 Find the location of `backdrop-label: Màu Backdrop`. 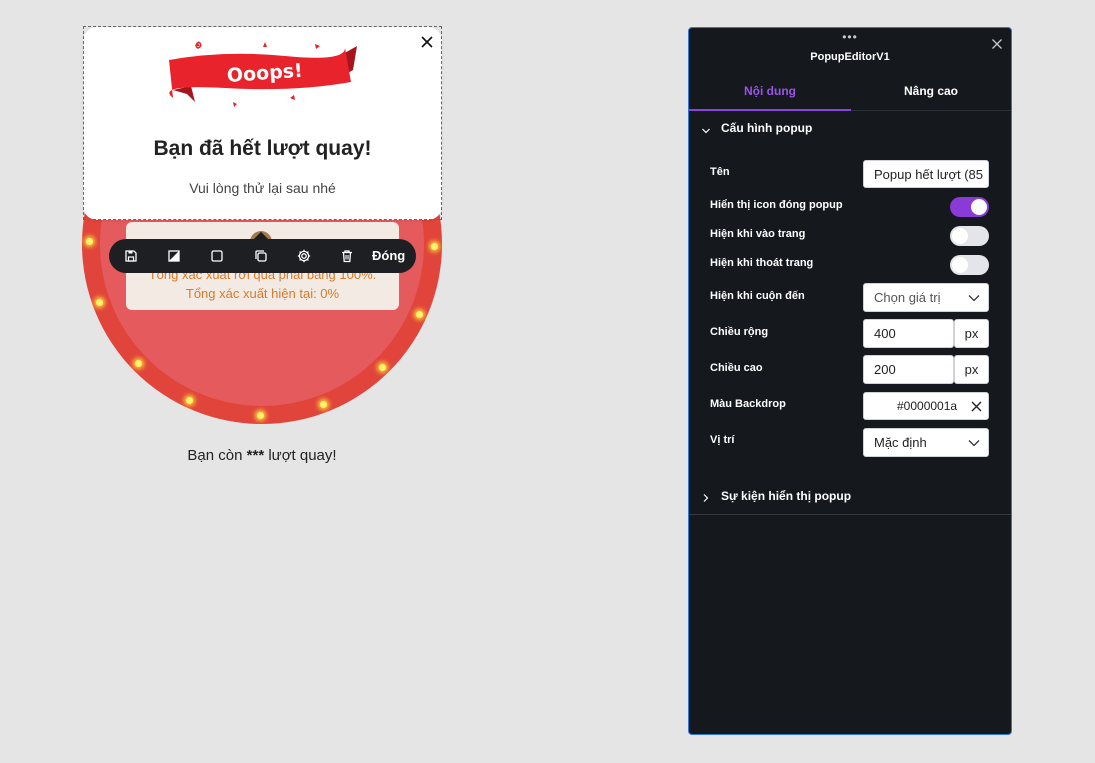

backdrop-label: Màu Backdrop is located at coordinates (748, 404).